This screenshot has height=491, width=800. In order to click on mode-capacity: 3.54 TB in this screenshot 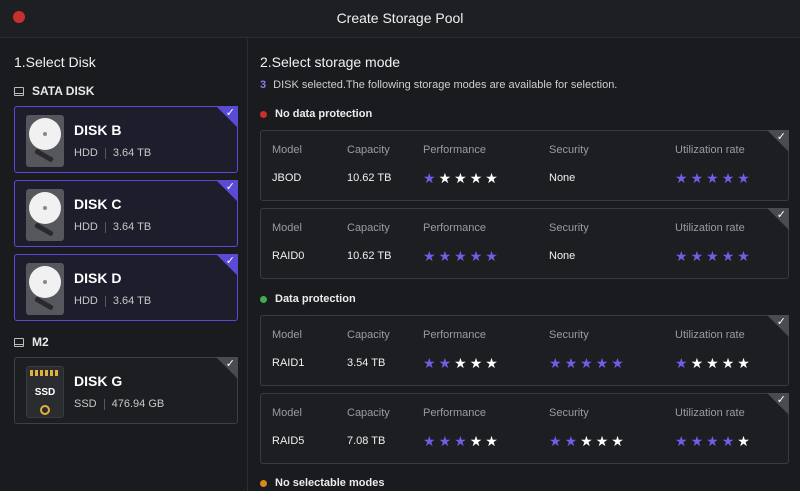, I will do `click(366, 363)`.